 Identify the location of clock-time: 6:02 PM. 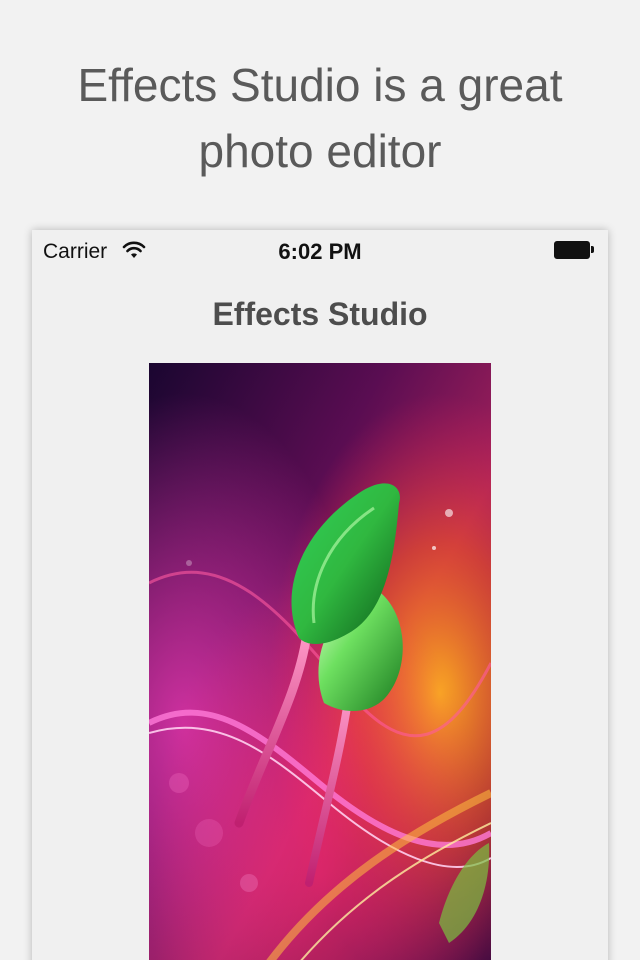
(320, 251).